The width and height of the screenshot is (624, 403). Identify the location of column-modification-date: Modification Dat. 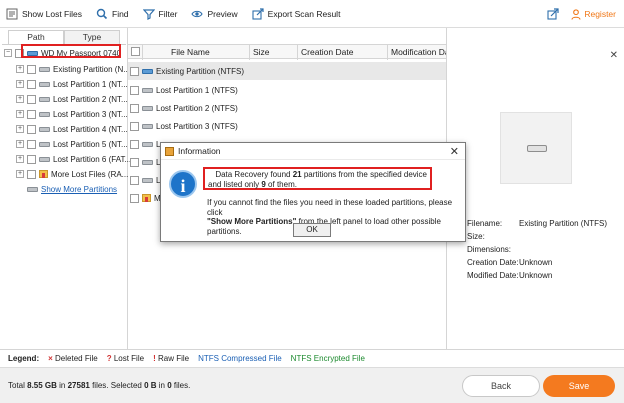
(417, 52).